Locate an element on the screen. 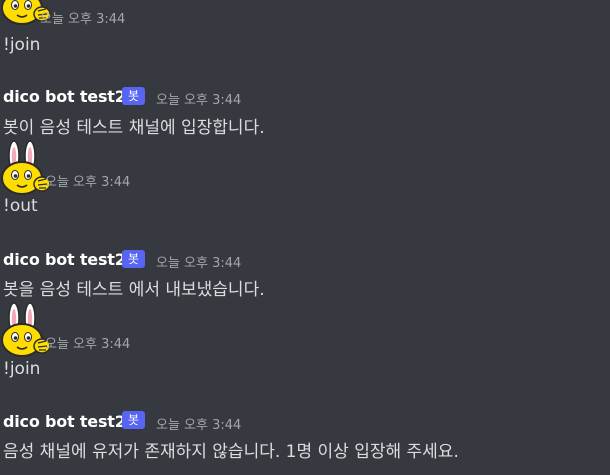  message-content: !out is located at coordinates (20, 206).